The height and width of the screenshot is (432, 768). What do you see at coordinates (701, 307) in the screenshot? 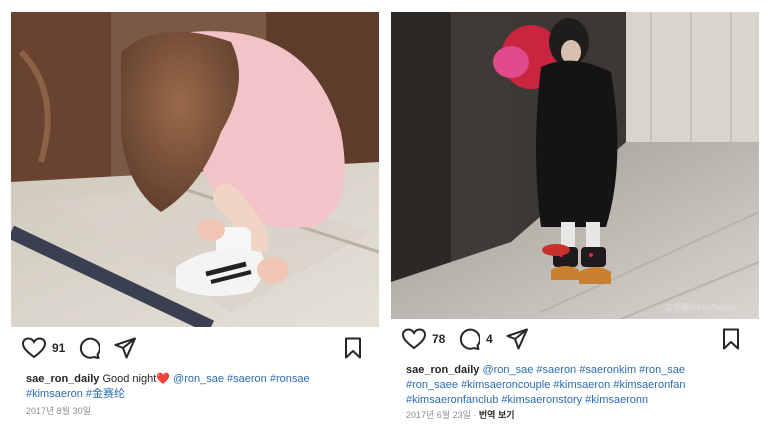
I see `watermark: @金赛纶KimSaeron` at bounding box center [701, 307].